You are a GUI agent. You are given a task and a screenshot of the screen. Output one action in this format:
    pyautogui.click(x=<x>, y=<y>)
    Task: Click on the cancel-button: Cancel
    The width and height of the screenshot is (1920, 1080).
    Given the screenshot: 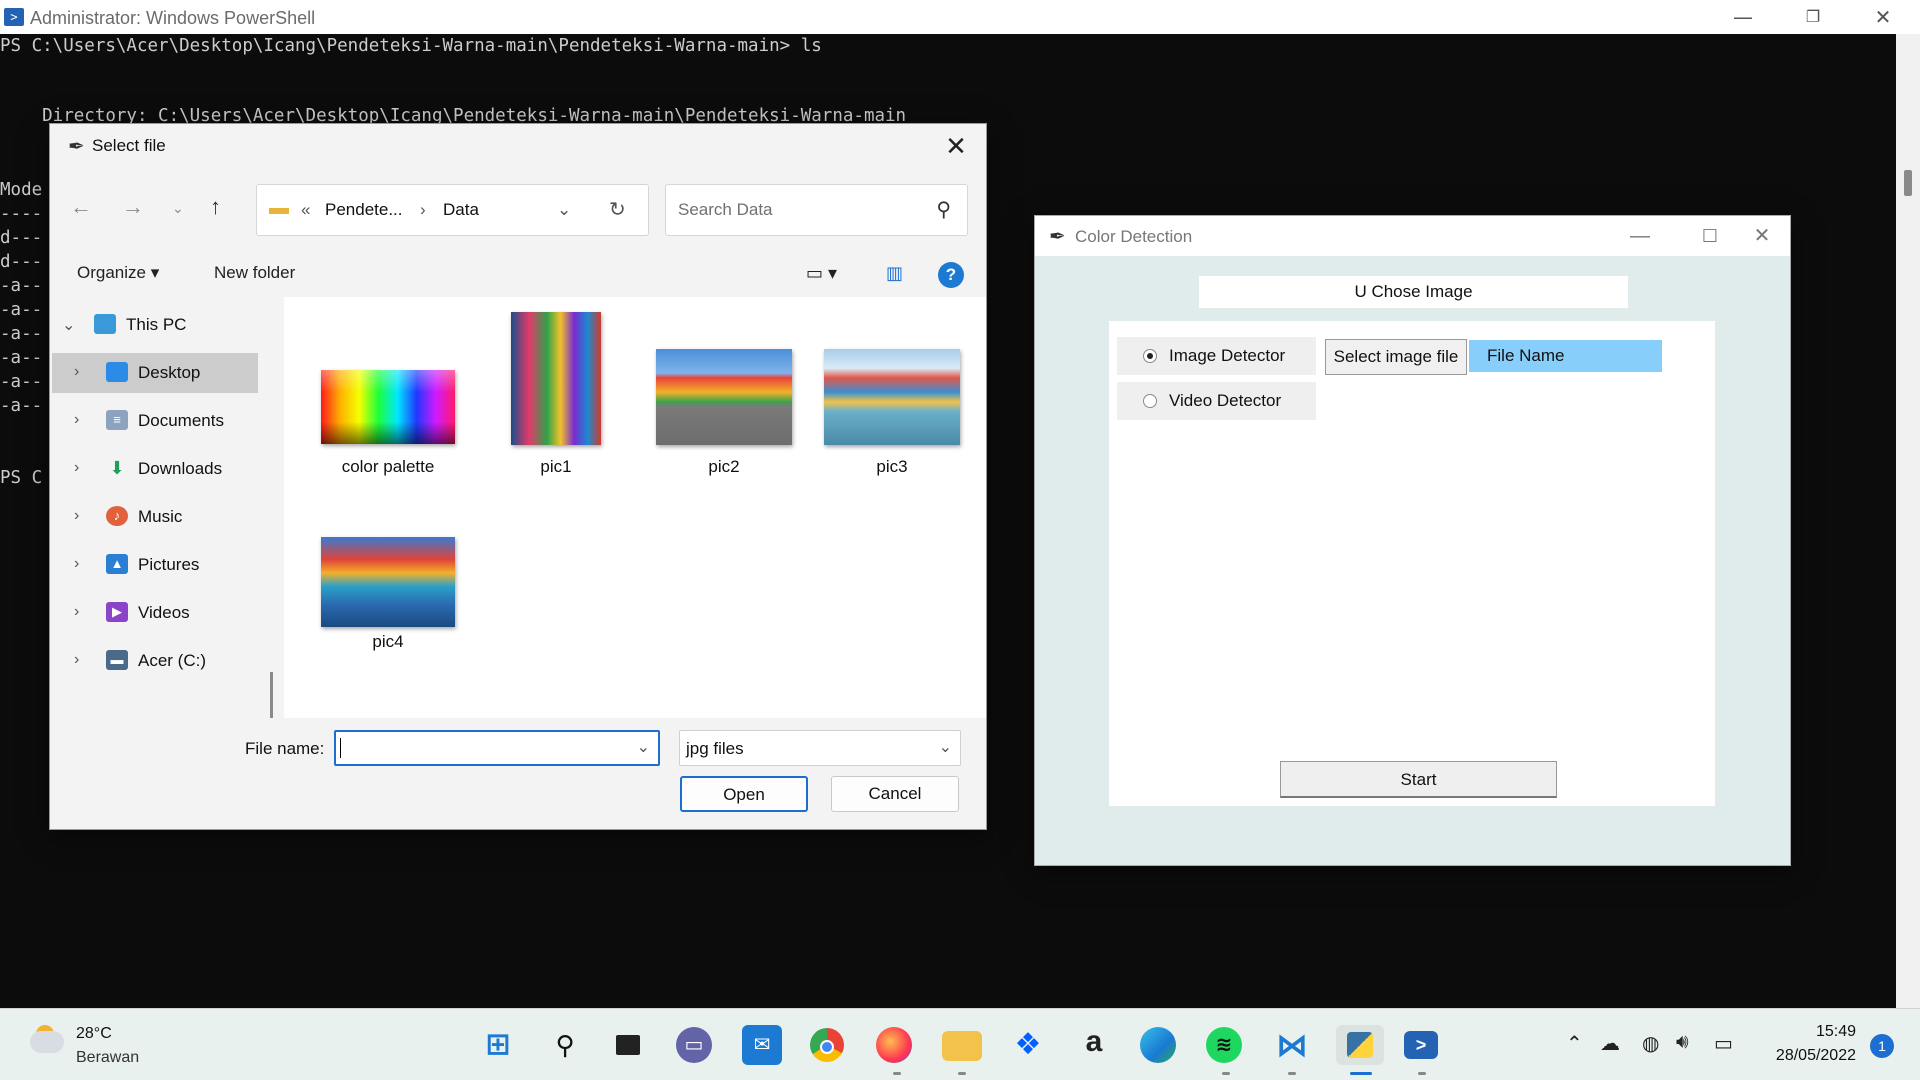 What is the action you would take?
    pyautogui.click(x=895, y=794)
    